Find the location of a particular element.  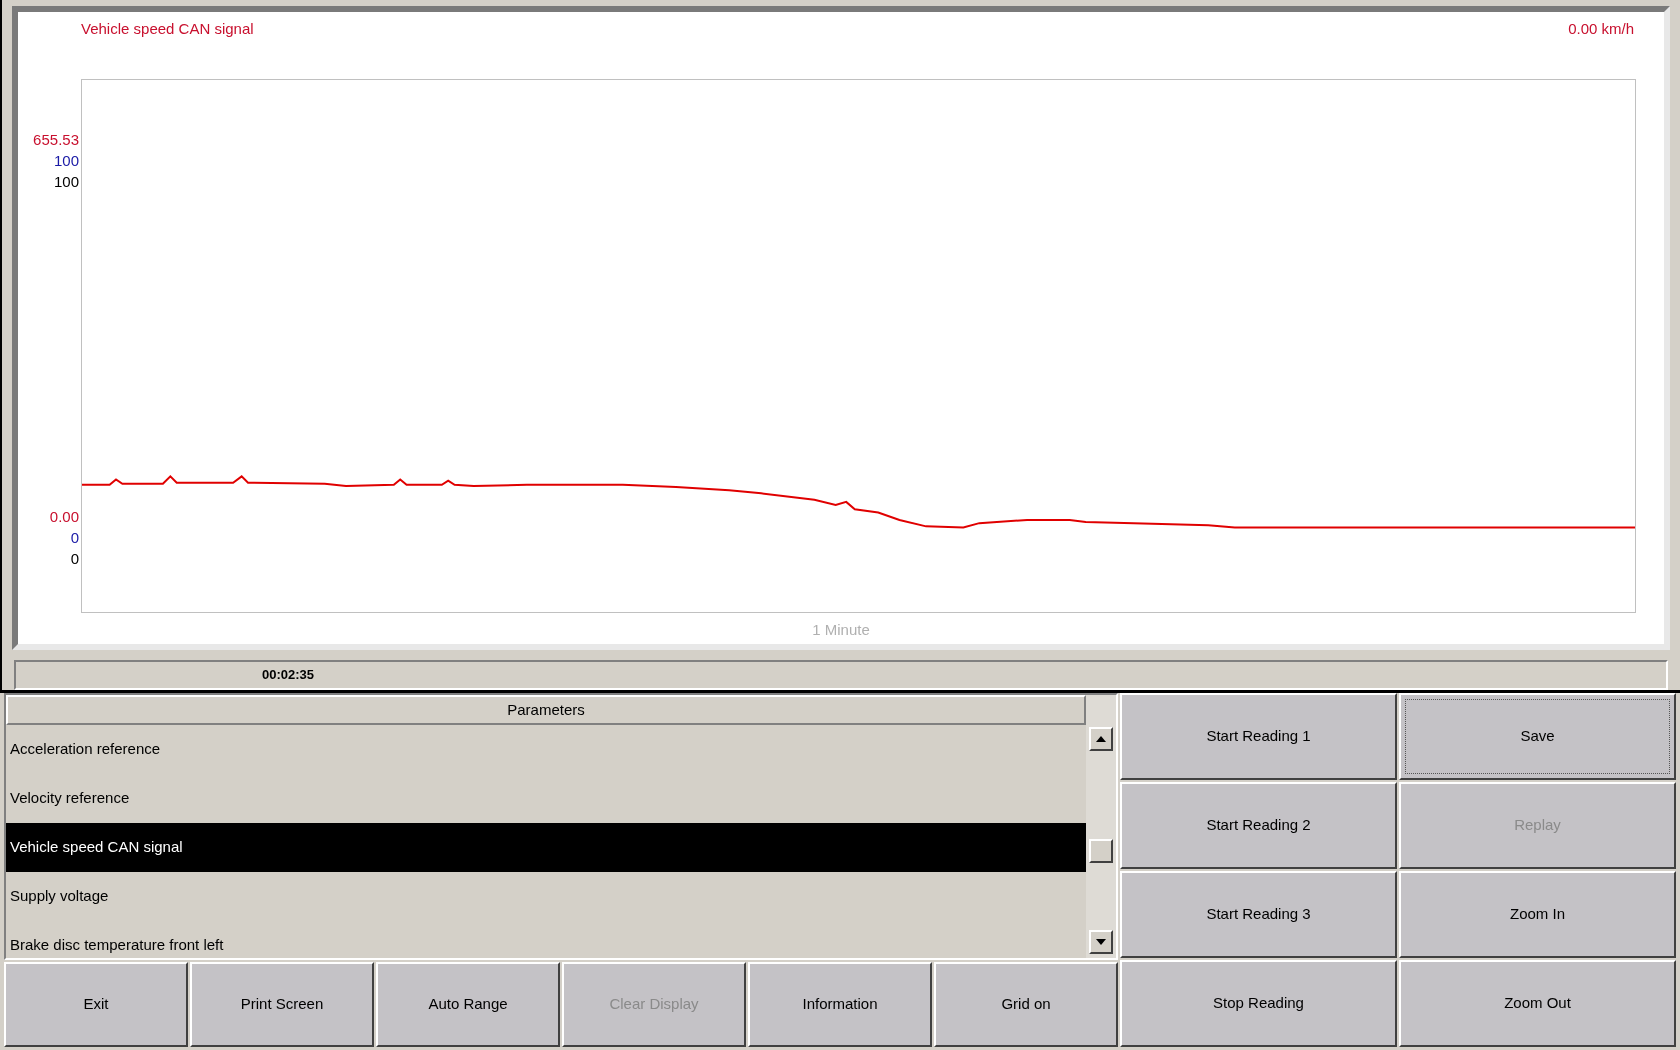

toolbar-button: Print Screen is located at coordinates (282, 1004).